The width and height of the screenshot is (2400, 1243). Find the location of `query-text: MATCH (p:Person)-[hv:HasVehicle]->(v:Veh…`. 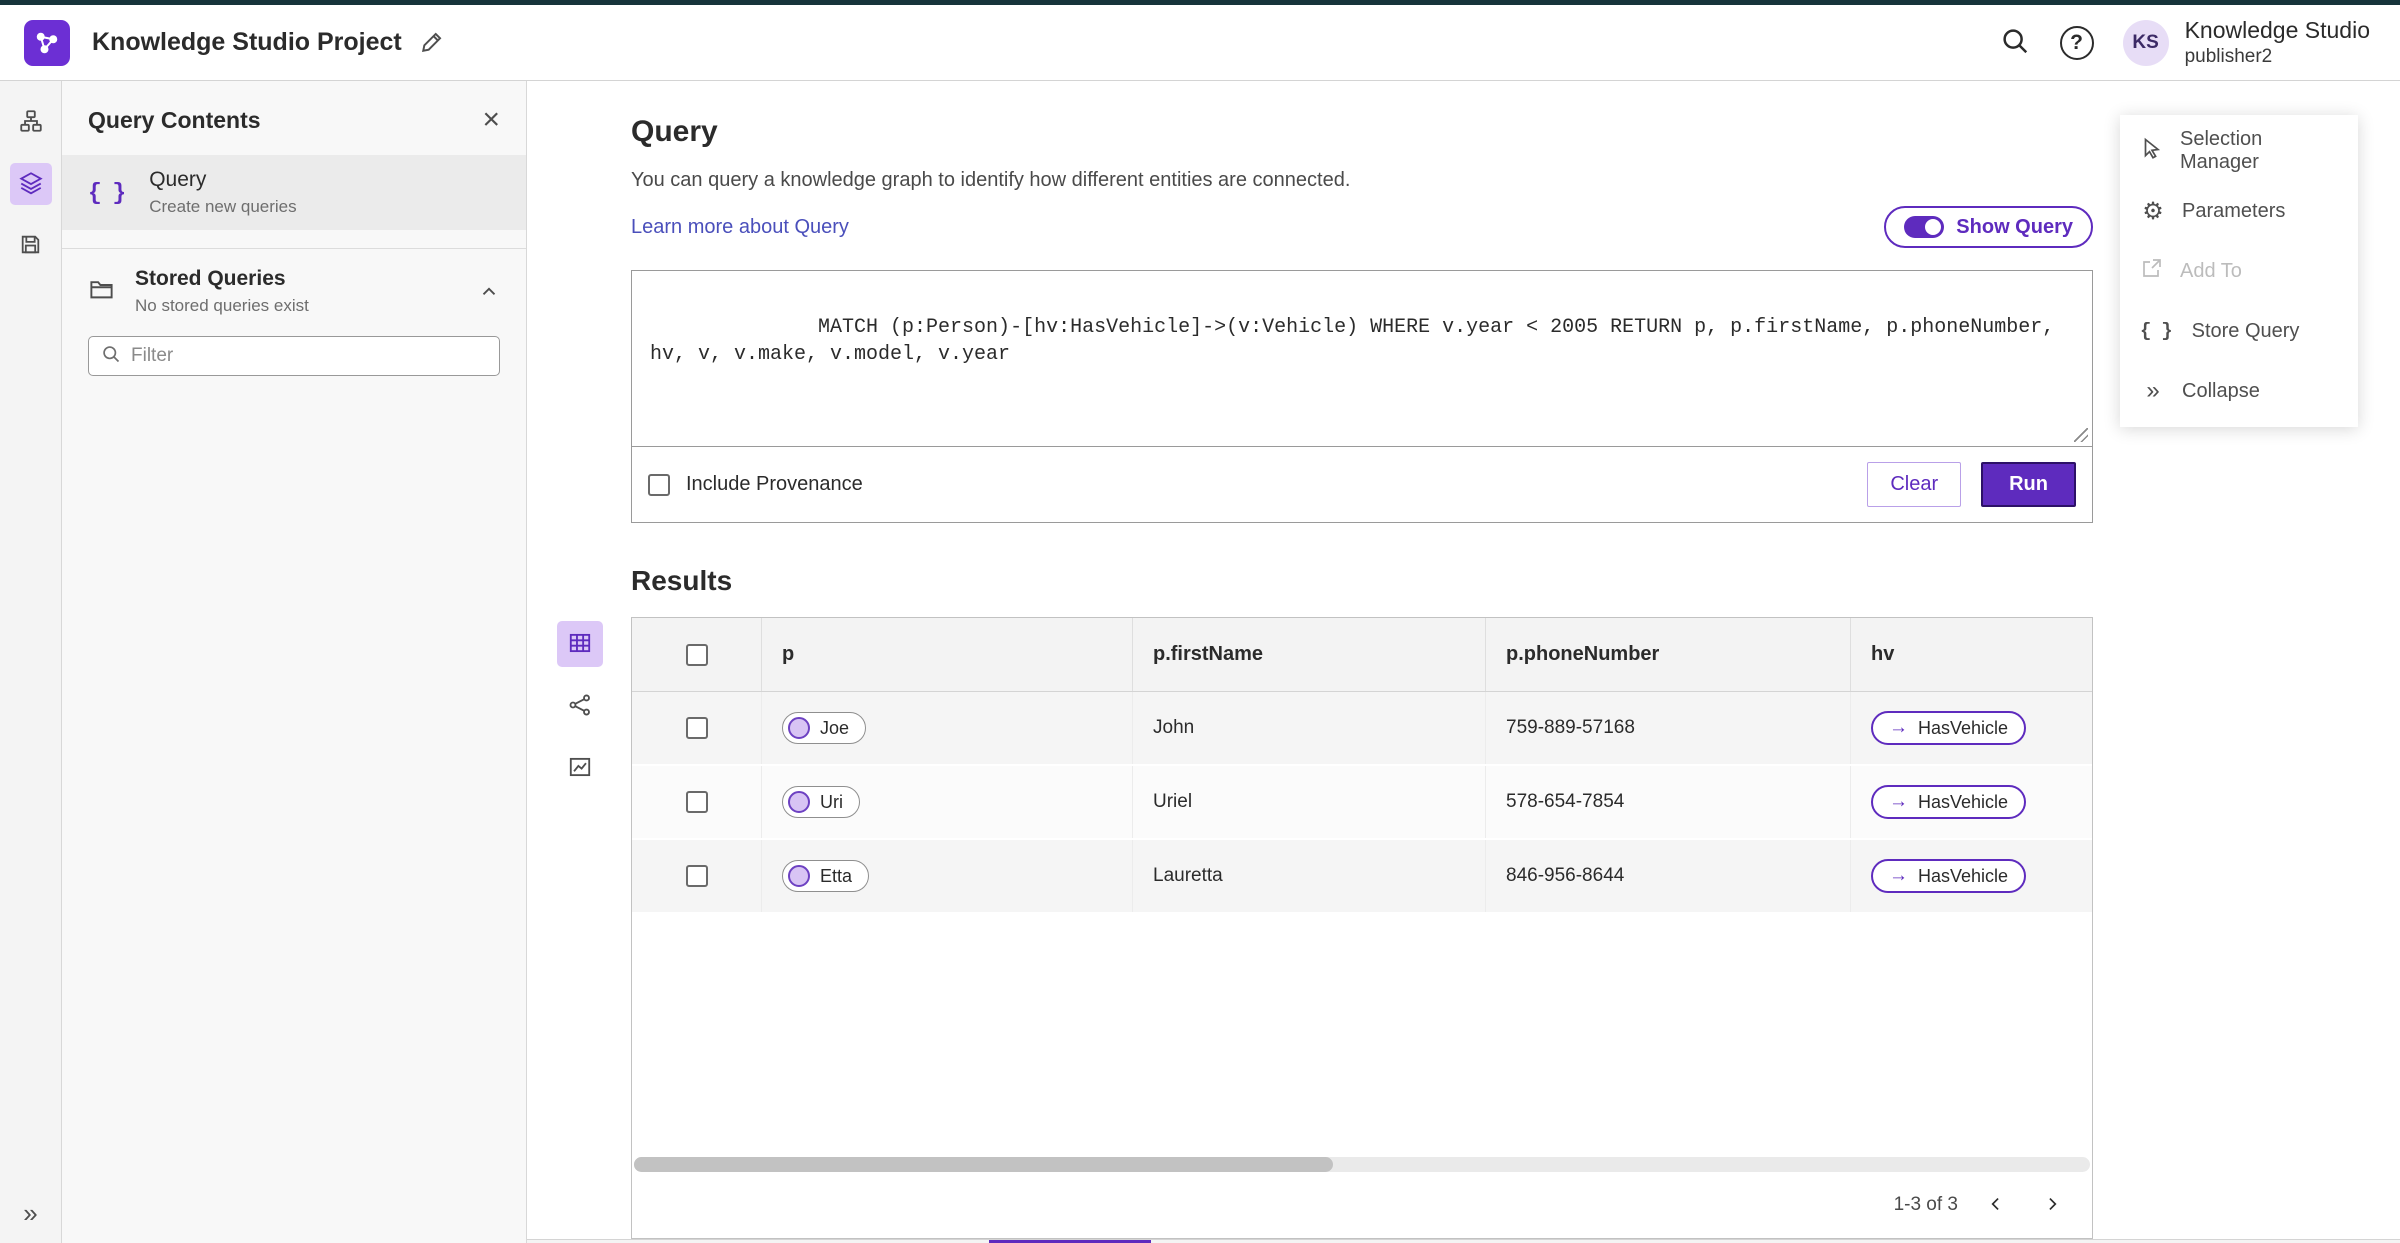

query-text: MATCH (p:Person)-[hv:HasVehicle]->(v:Veh… is located at coordinates (1358, 341).